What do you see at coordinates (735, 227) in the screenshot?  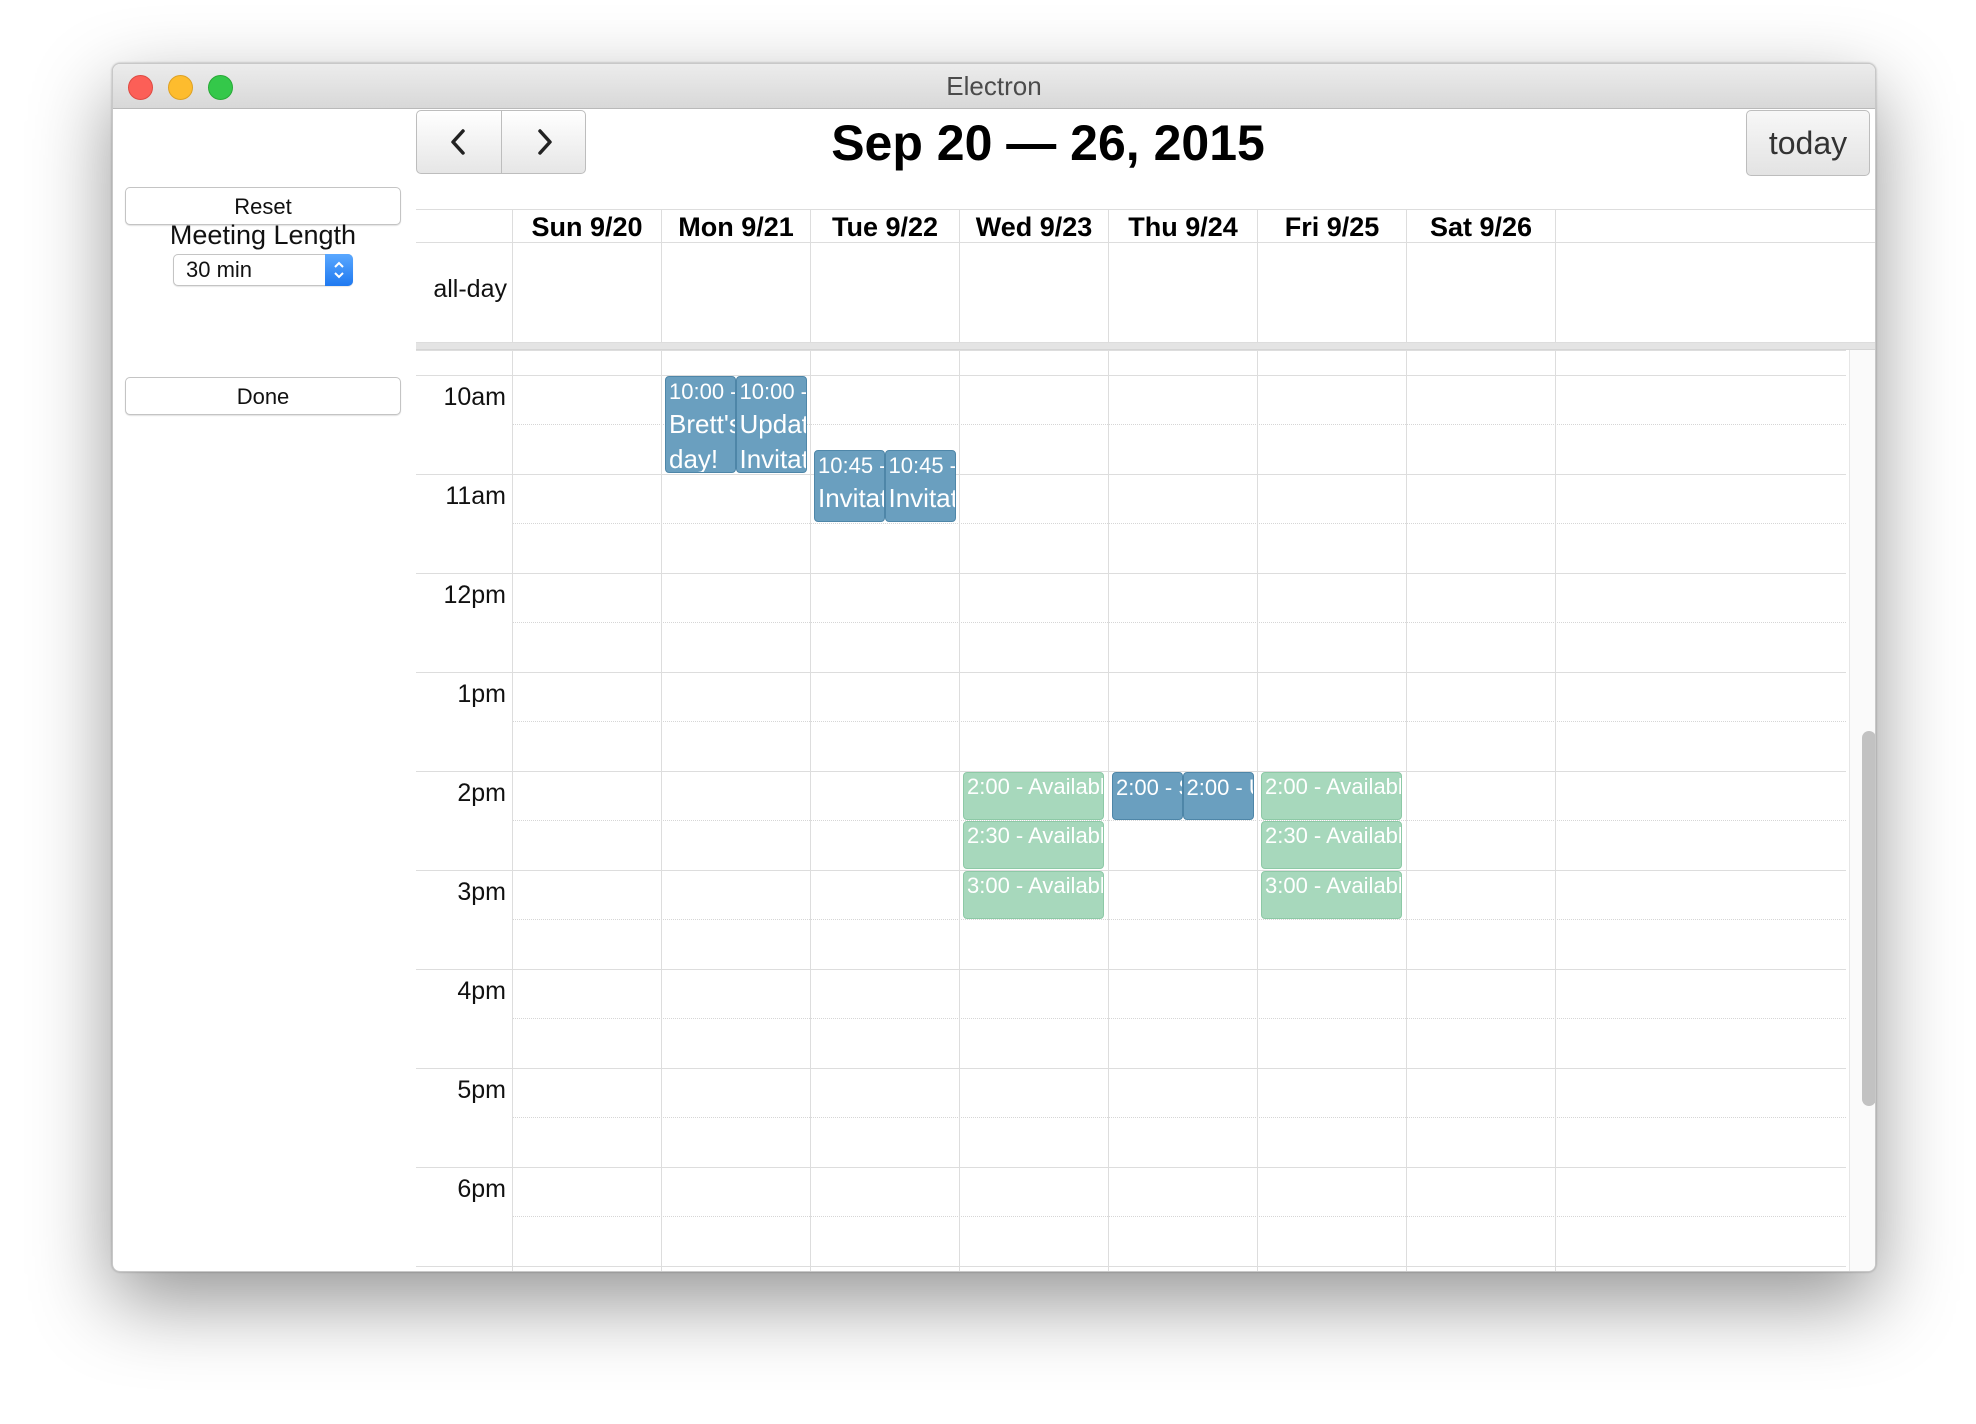 I see `day-header: Mon 9/21` at bounding box center [735, 227].